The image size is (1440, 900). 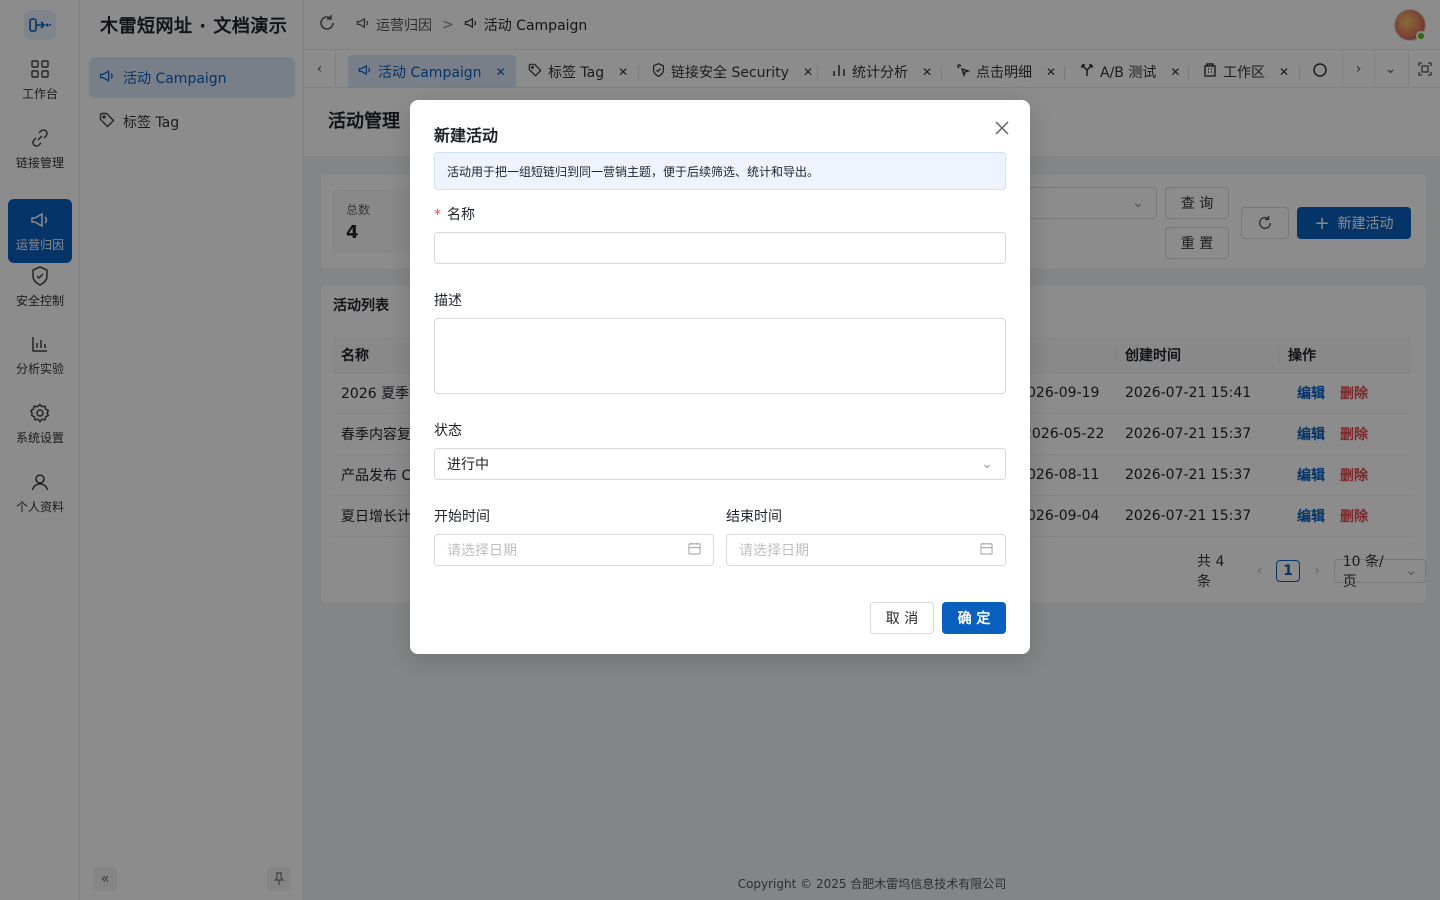 What do you see at coordinates (902, 618) in the screenshot?
I see `cancel-button: 取 消` at bounding box center [902, 618].